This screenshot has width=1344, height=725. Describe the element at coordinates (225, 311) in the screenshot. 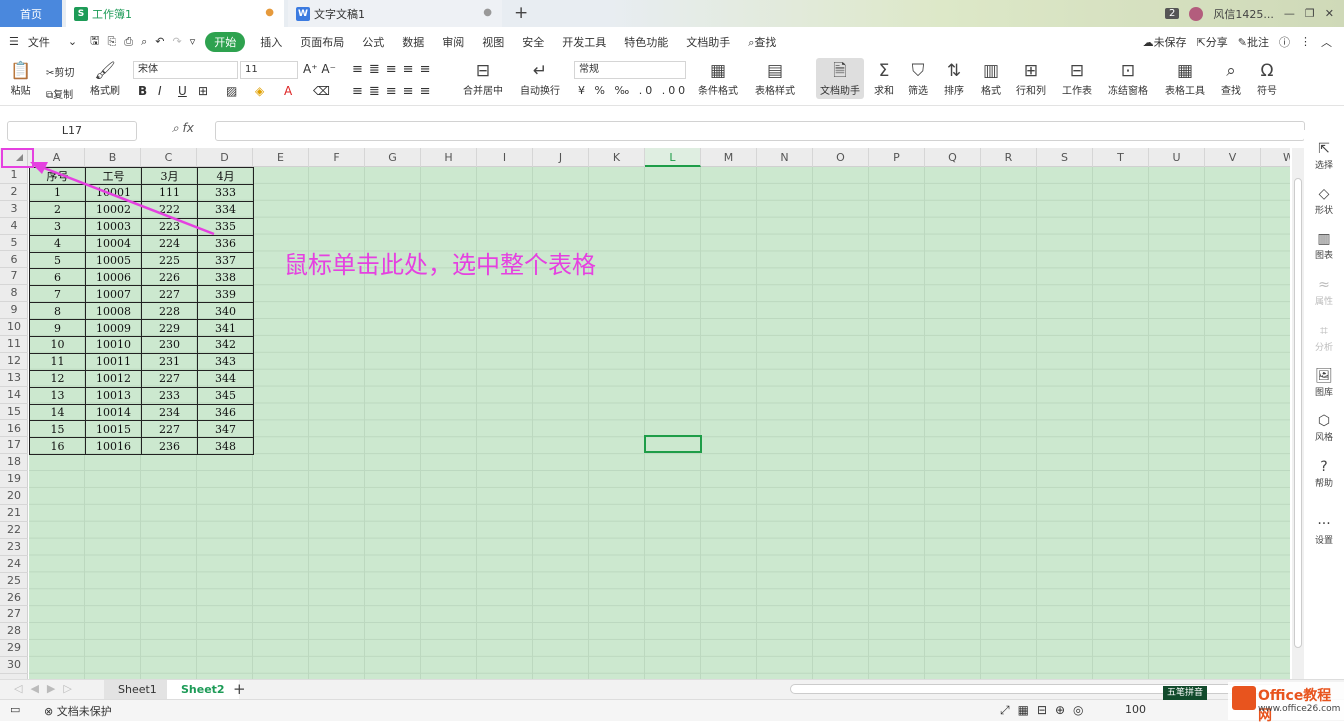

I see `table-cell: 340` at that location.